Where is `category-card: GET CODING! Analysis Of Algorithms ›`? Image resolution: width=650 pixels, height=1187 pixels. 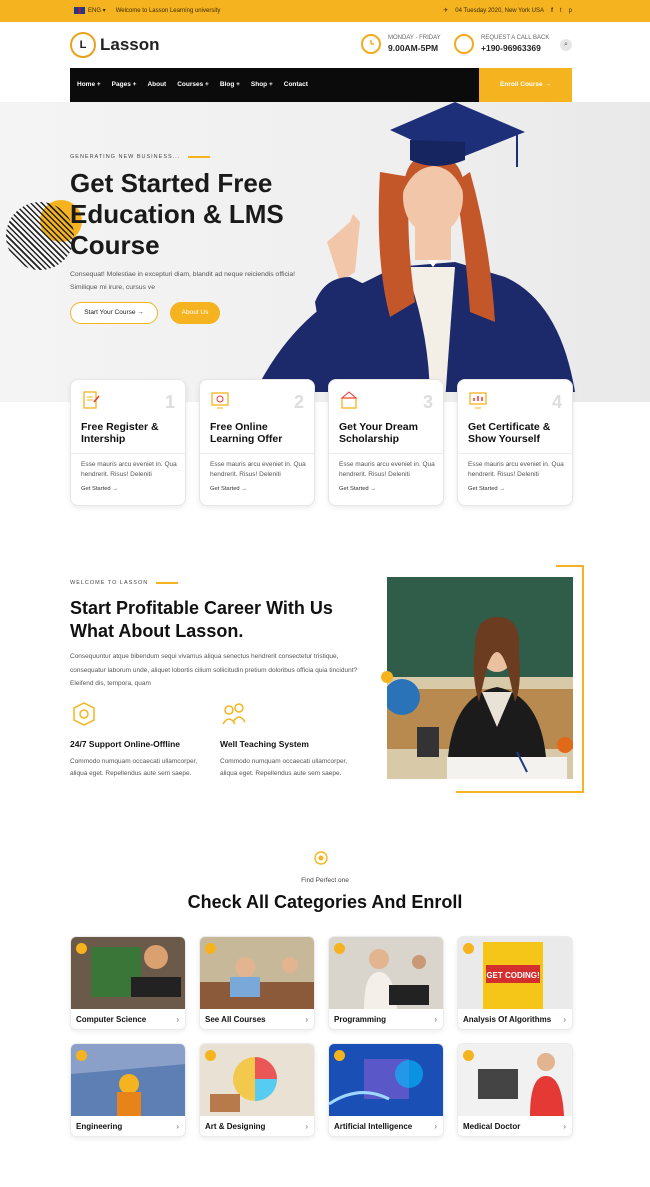 category-card: GET CODING! Analysis Of Algorithms › is located at coordinates (515, 983).